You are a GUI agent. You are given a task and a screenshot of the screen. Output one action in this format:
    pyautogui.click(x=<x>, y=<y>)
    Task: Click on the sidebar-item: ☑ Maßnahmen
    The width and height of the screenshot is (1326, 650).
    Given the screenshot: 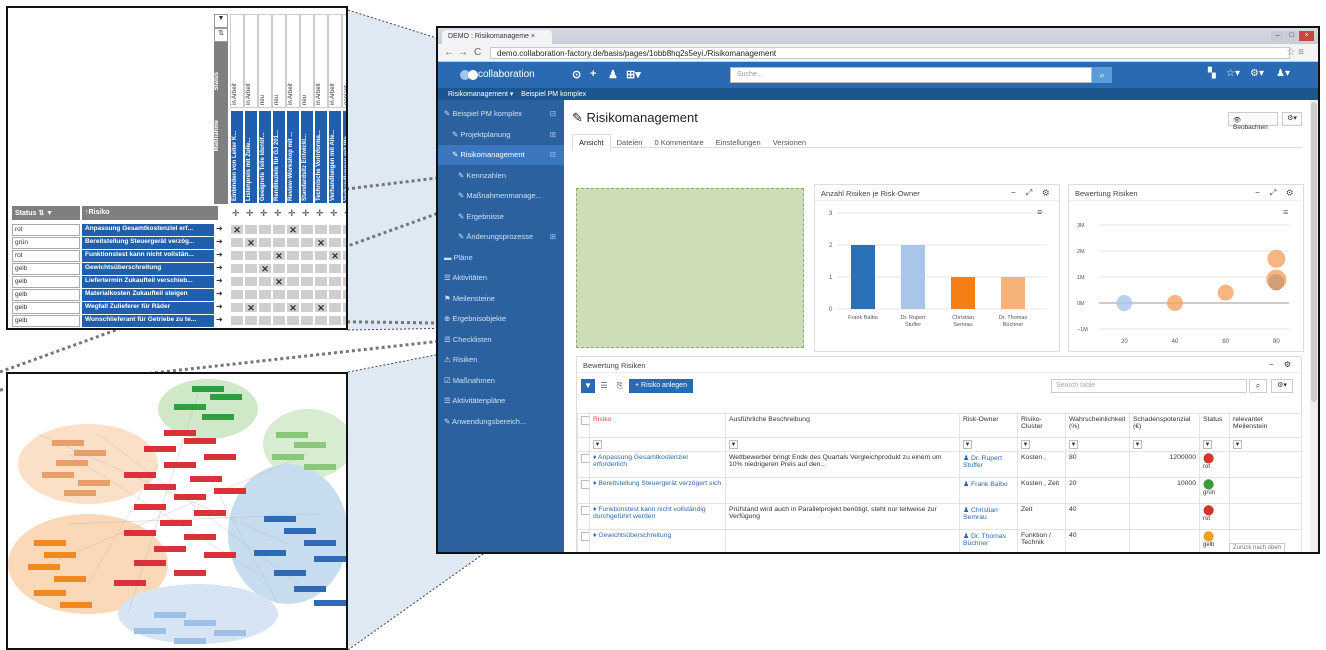 What is the action you would take?
    pyautogui.click(x=501, y=381)
    